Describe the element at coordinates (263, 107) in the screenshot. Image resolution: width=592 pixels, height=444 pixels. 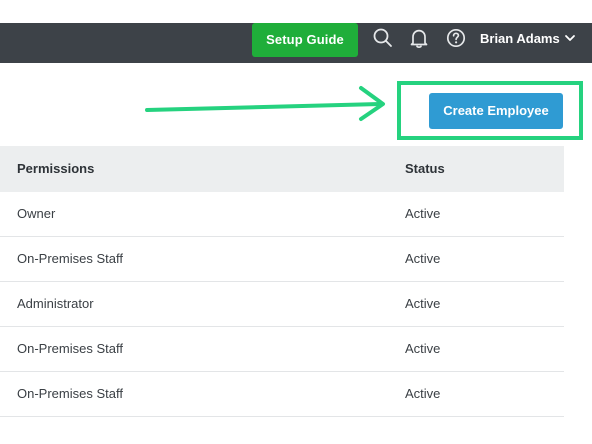
I see `annotation-arrow-shaft` at that location.